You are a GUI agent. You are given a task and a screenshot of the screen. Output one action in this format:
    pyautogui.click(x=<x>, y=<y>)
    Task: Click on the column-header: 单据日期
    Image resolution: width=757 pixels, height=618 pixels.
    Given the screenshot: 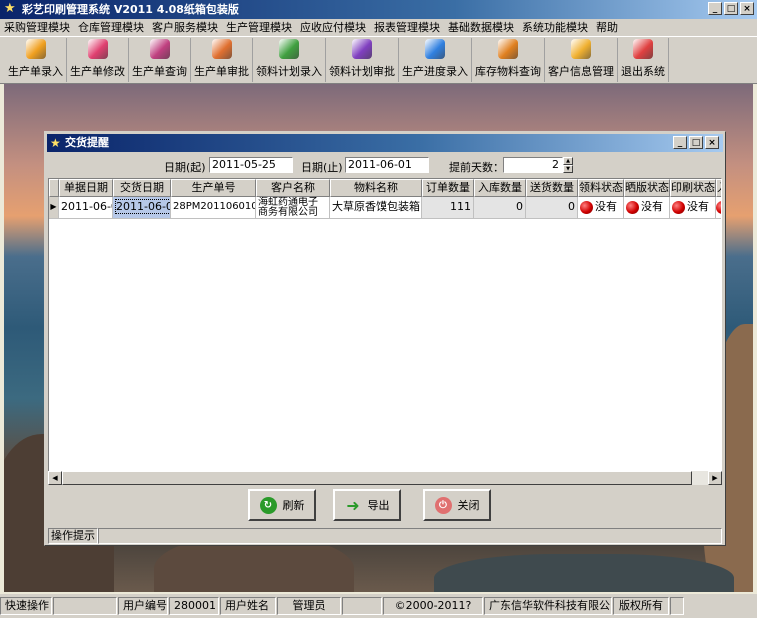 What is the action you would take?
    pyautogui.click(x=86, y=188)
    